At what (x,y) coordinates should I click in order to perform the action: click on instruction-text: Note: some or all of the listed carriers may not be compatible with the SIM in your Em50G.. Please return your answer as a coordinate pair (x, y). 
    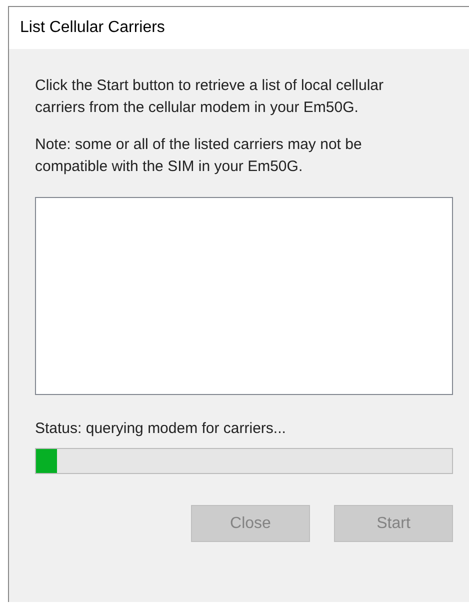
    Looking at the image, I should click on (199, 156).